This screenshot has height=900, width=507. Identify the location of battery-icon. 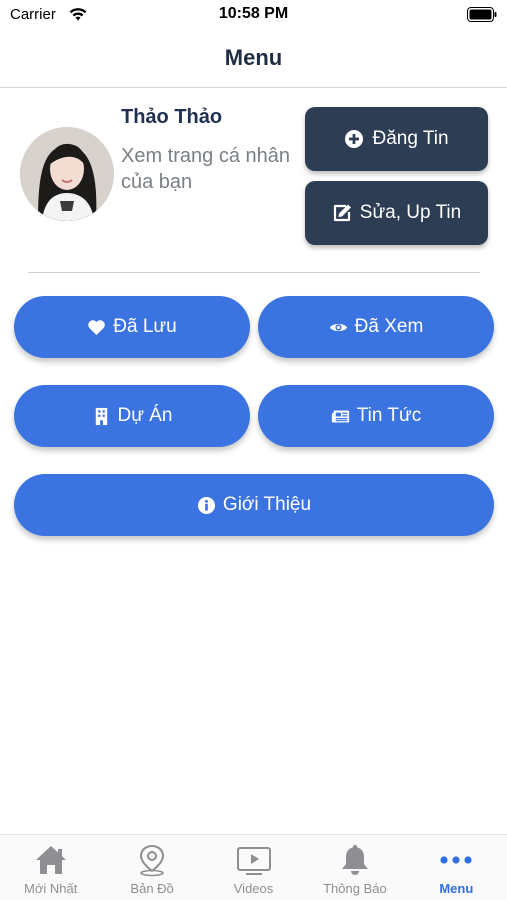
(482, 14).